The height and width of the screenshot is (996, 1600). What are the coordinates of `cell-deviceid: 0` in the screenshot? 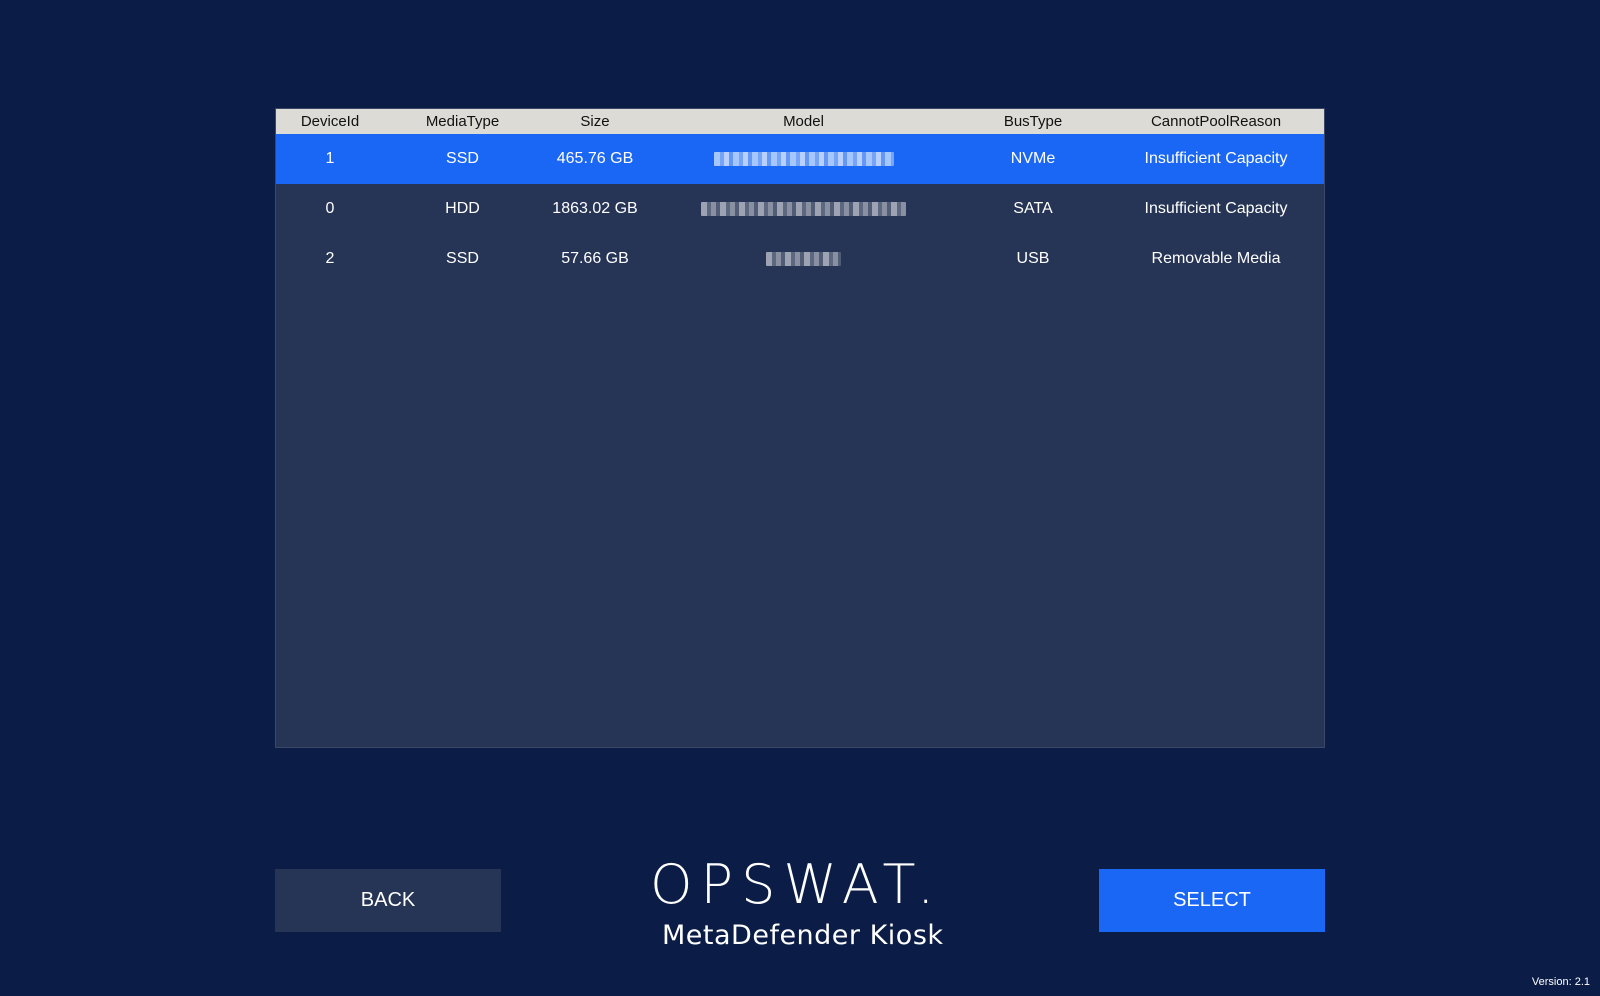 It's located at (330, 208).